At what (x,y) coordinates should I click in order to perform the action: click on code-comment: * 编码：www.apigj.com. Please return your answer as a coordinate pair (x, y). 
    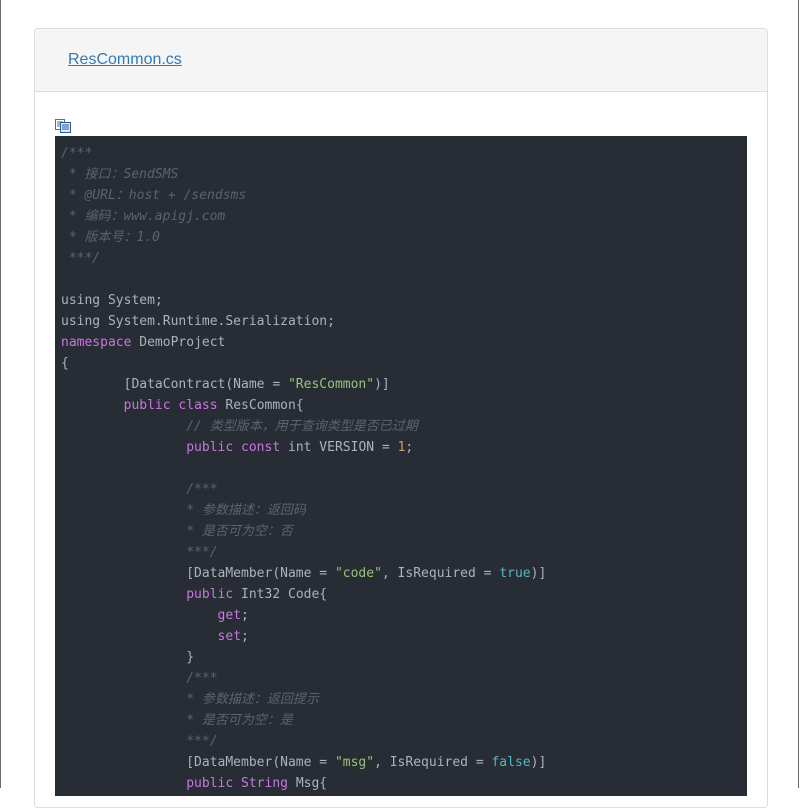
    Looking at the image, I should click on (143, 216).